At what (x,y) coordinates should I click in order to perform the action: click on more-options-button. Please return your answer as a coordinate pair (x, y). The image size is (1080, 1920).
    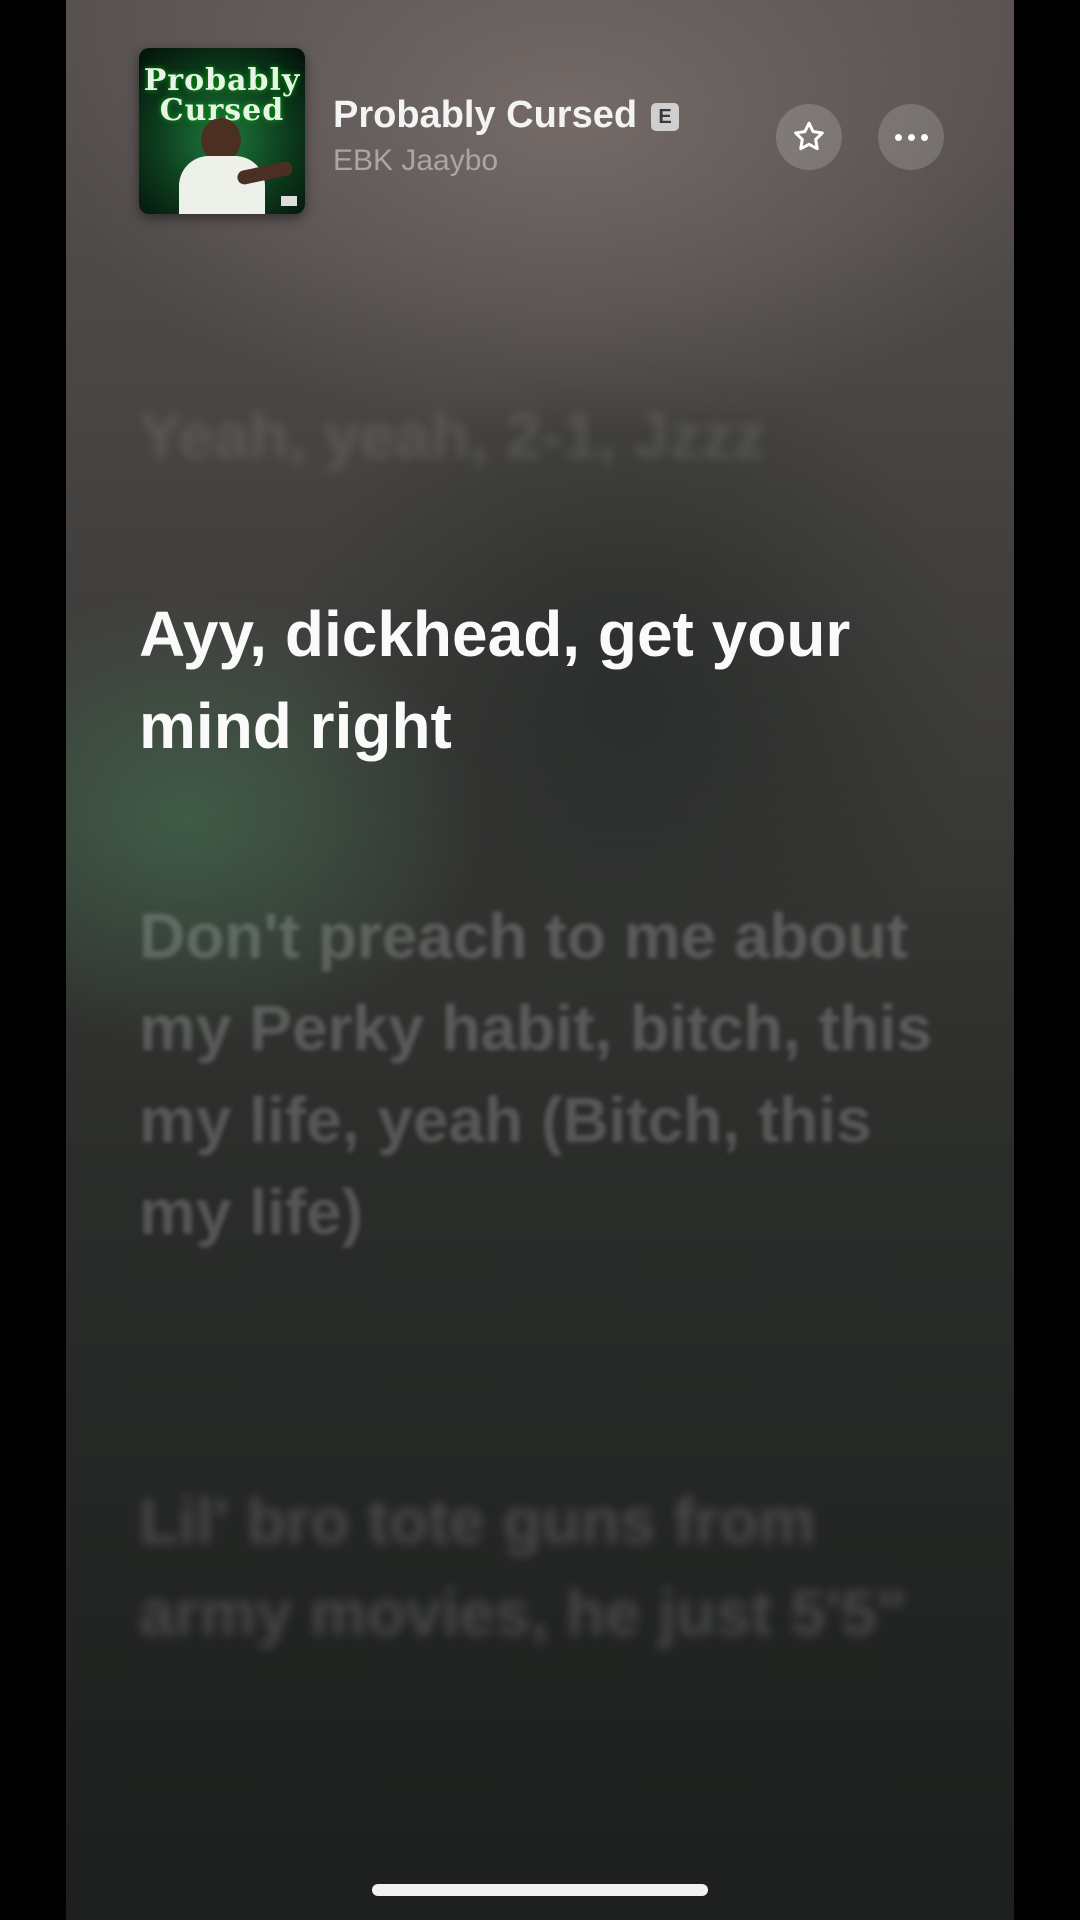
    Looking at the image, I should click on (911, 137).